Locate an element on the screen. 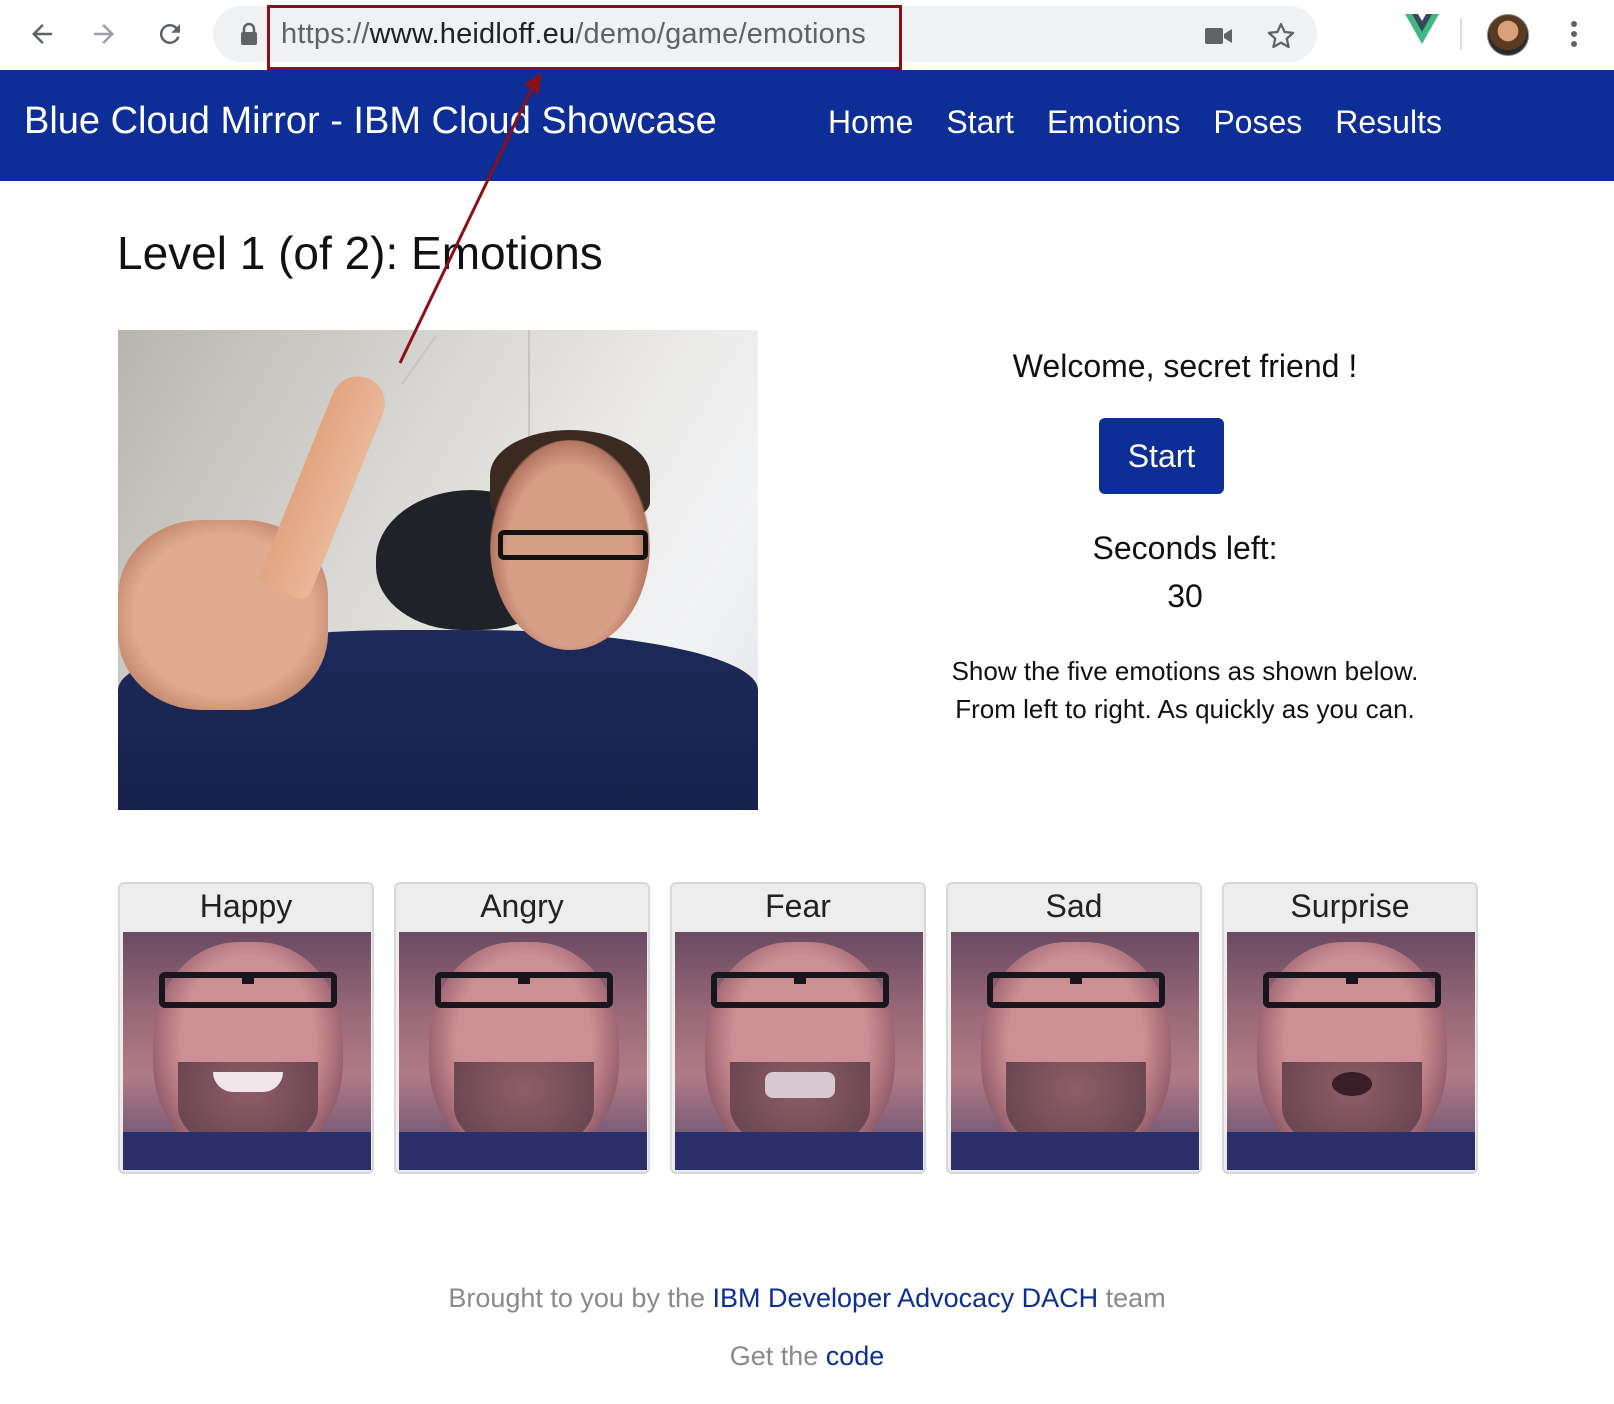 This screenshot has width=1614, height=1404. start-button: Start is located at coordinates (1161, 456).